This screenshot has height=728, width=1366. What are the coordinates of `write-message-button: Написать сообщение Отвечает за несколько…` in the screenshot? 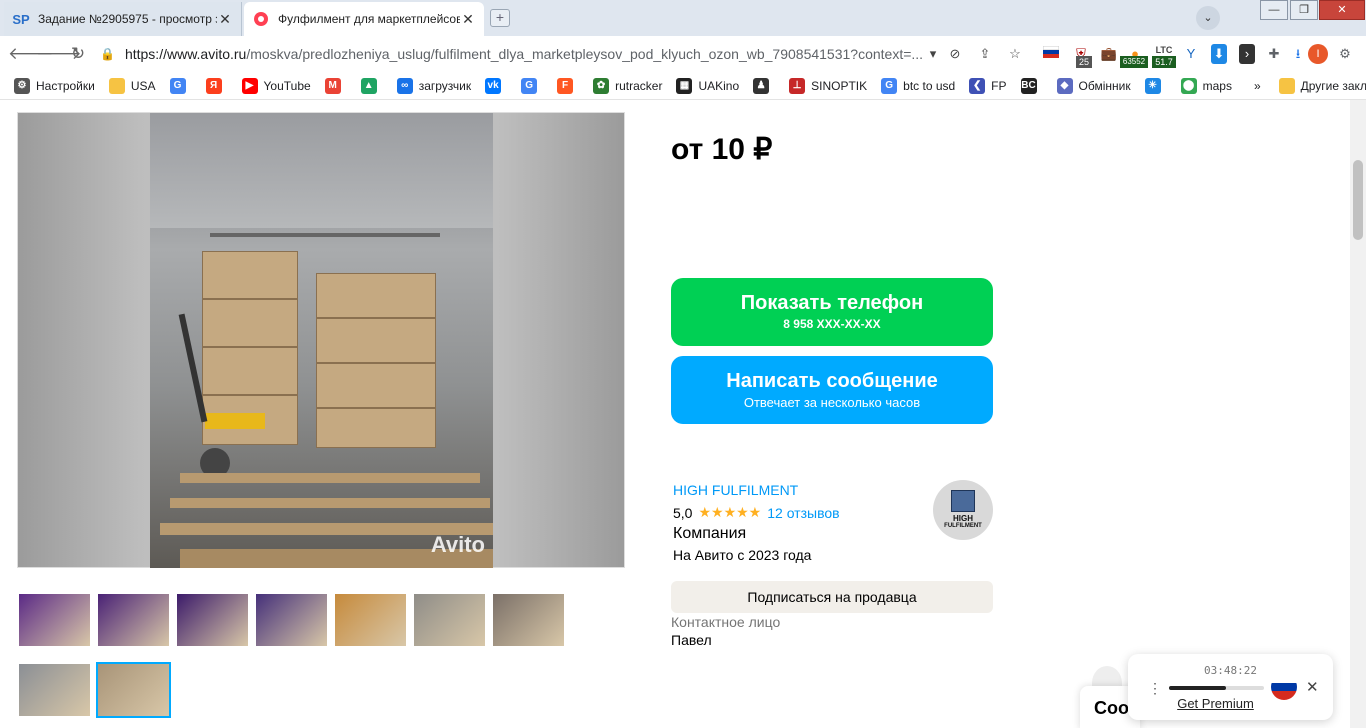 It's located at (832, 390).